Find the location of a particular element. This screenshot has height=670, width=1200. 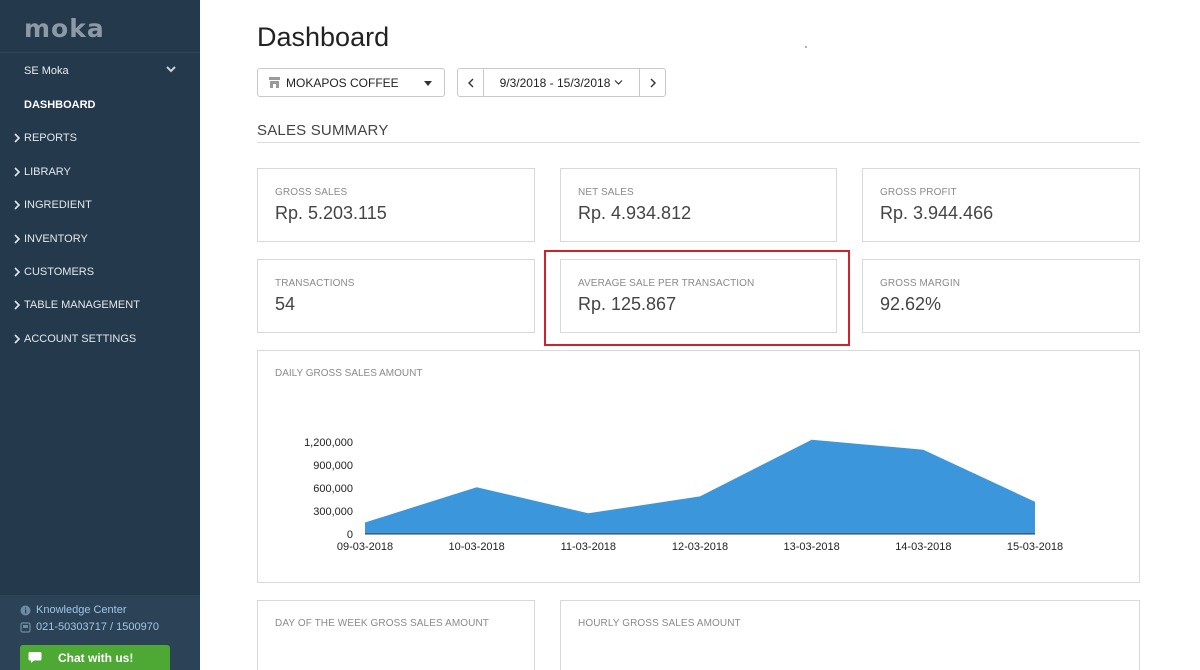

date-range-button: 9/3/2018 - 15/3/2018 is located at coordinates (561, 82).